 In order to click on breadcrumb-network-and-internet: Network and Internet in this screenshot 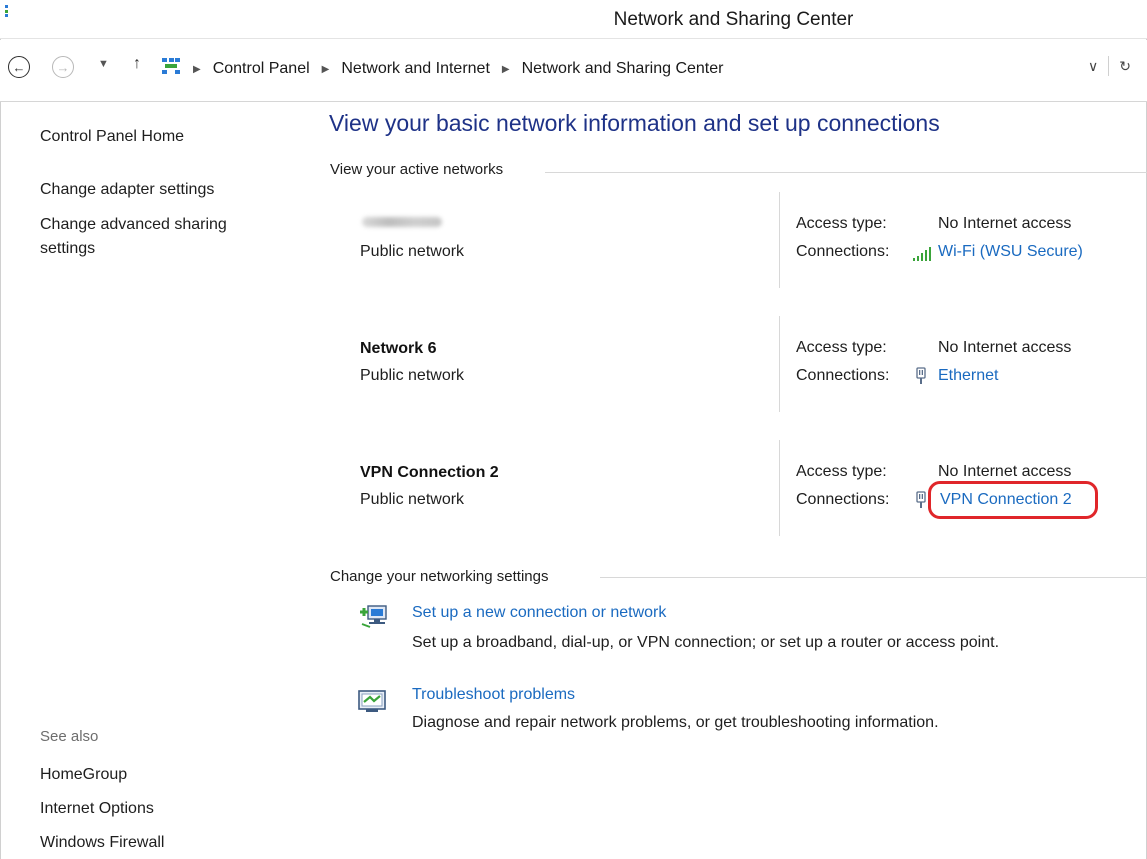, I will do `click(415, 69)`.